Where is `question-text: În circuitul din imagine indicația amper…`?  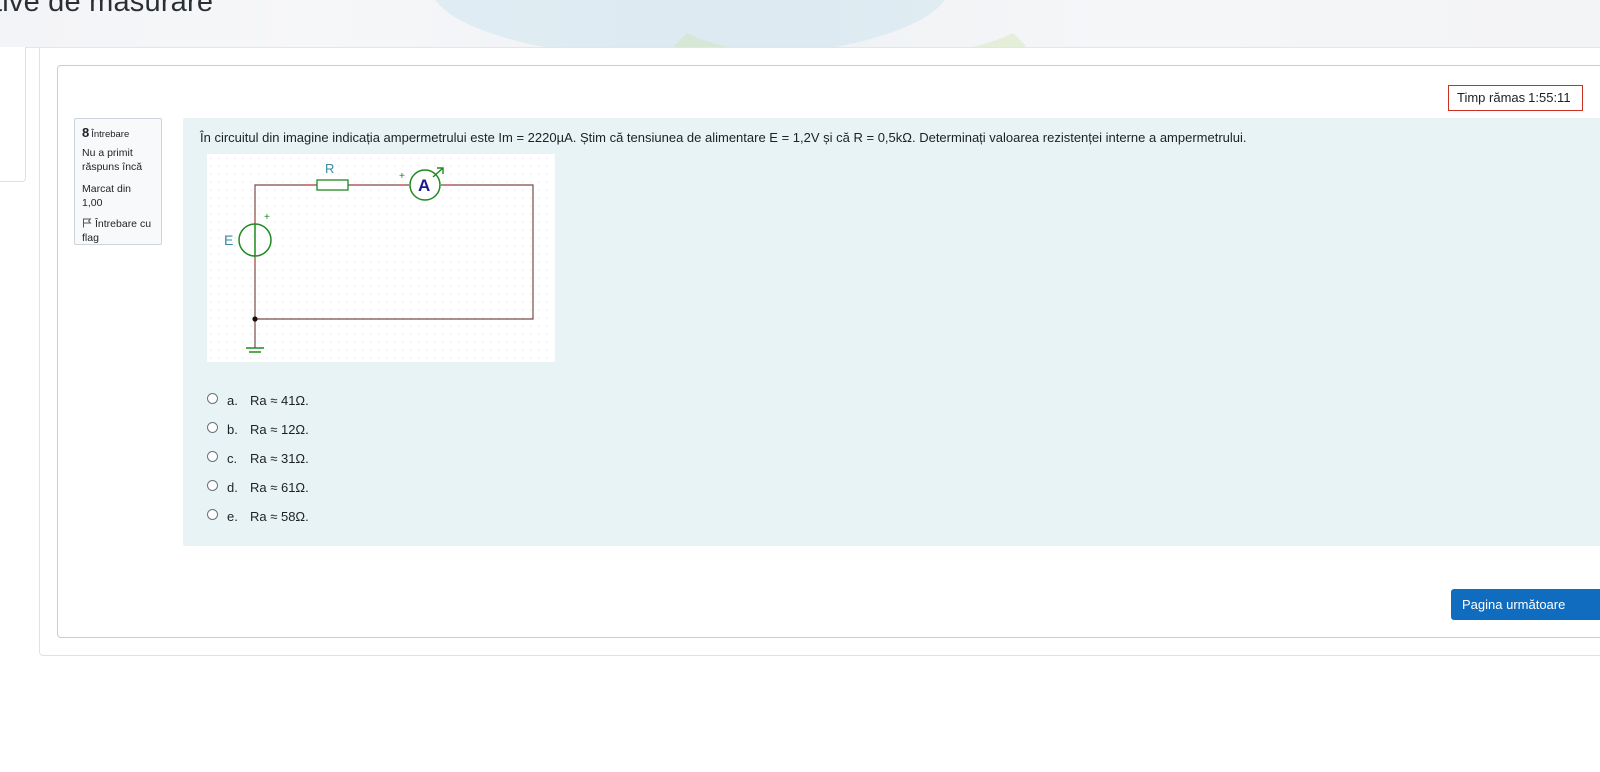
question-text: În circuitul din imagine indicația amper… is located at coordinates (723, 137).